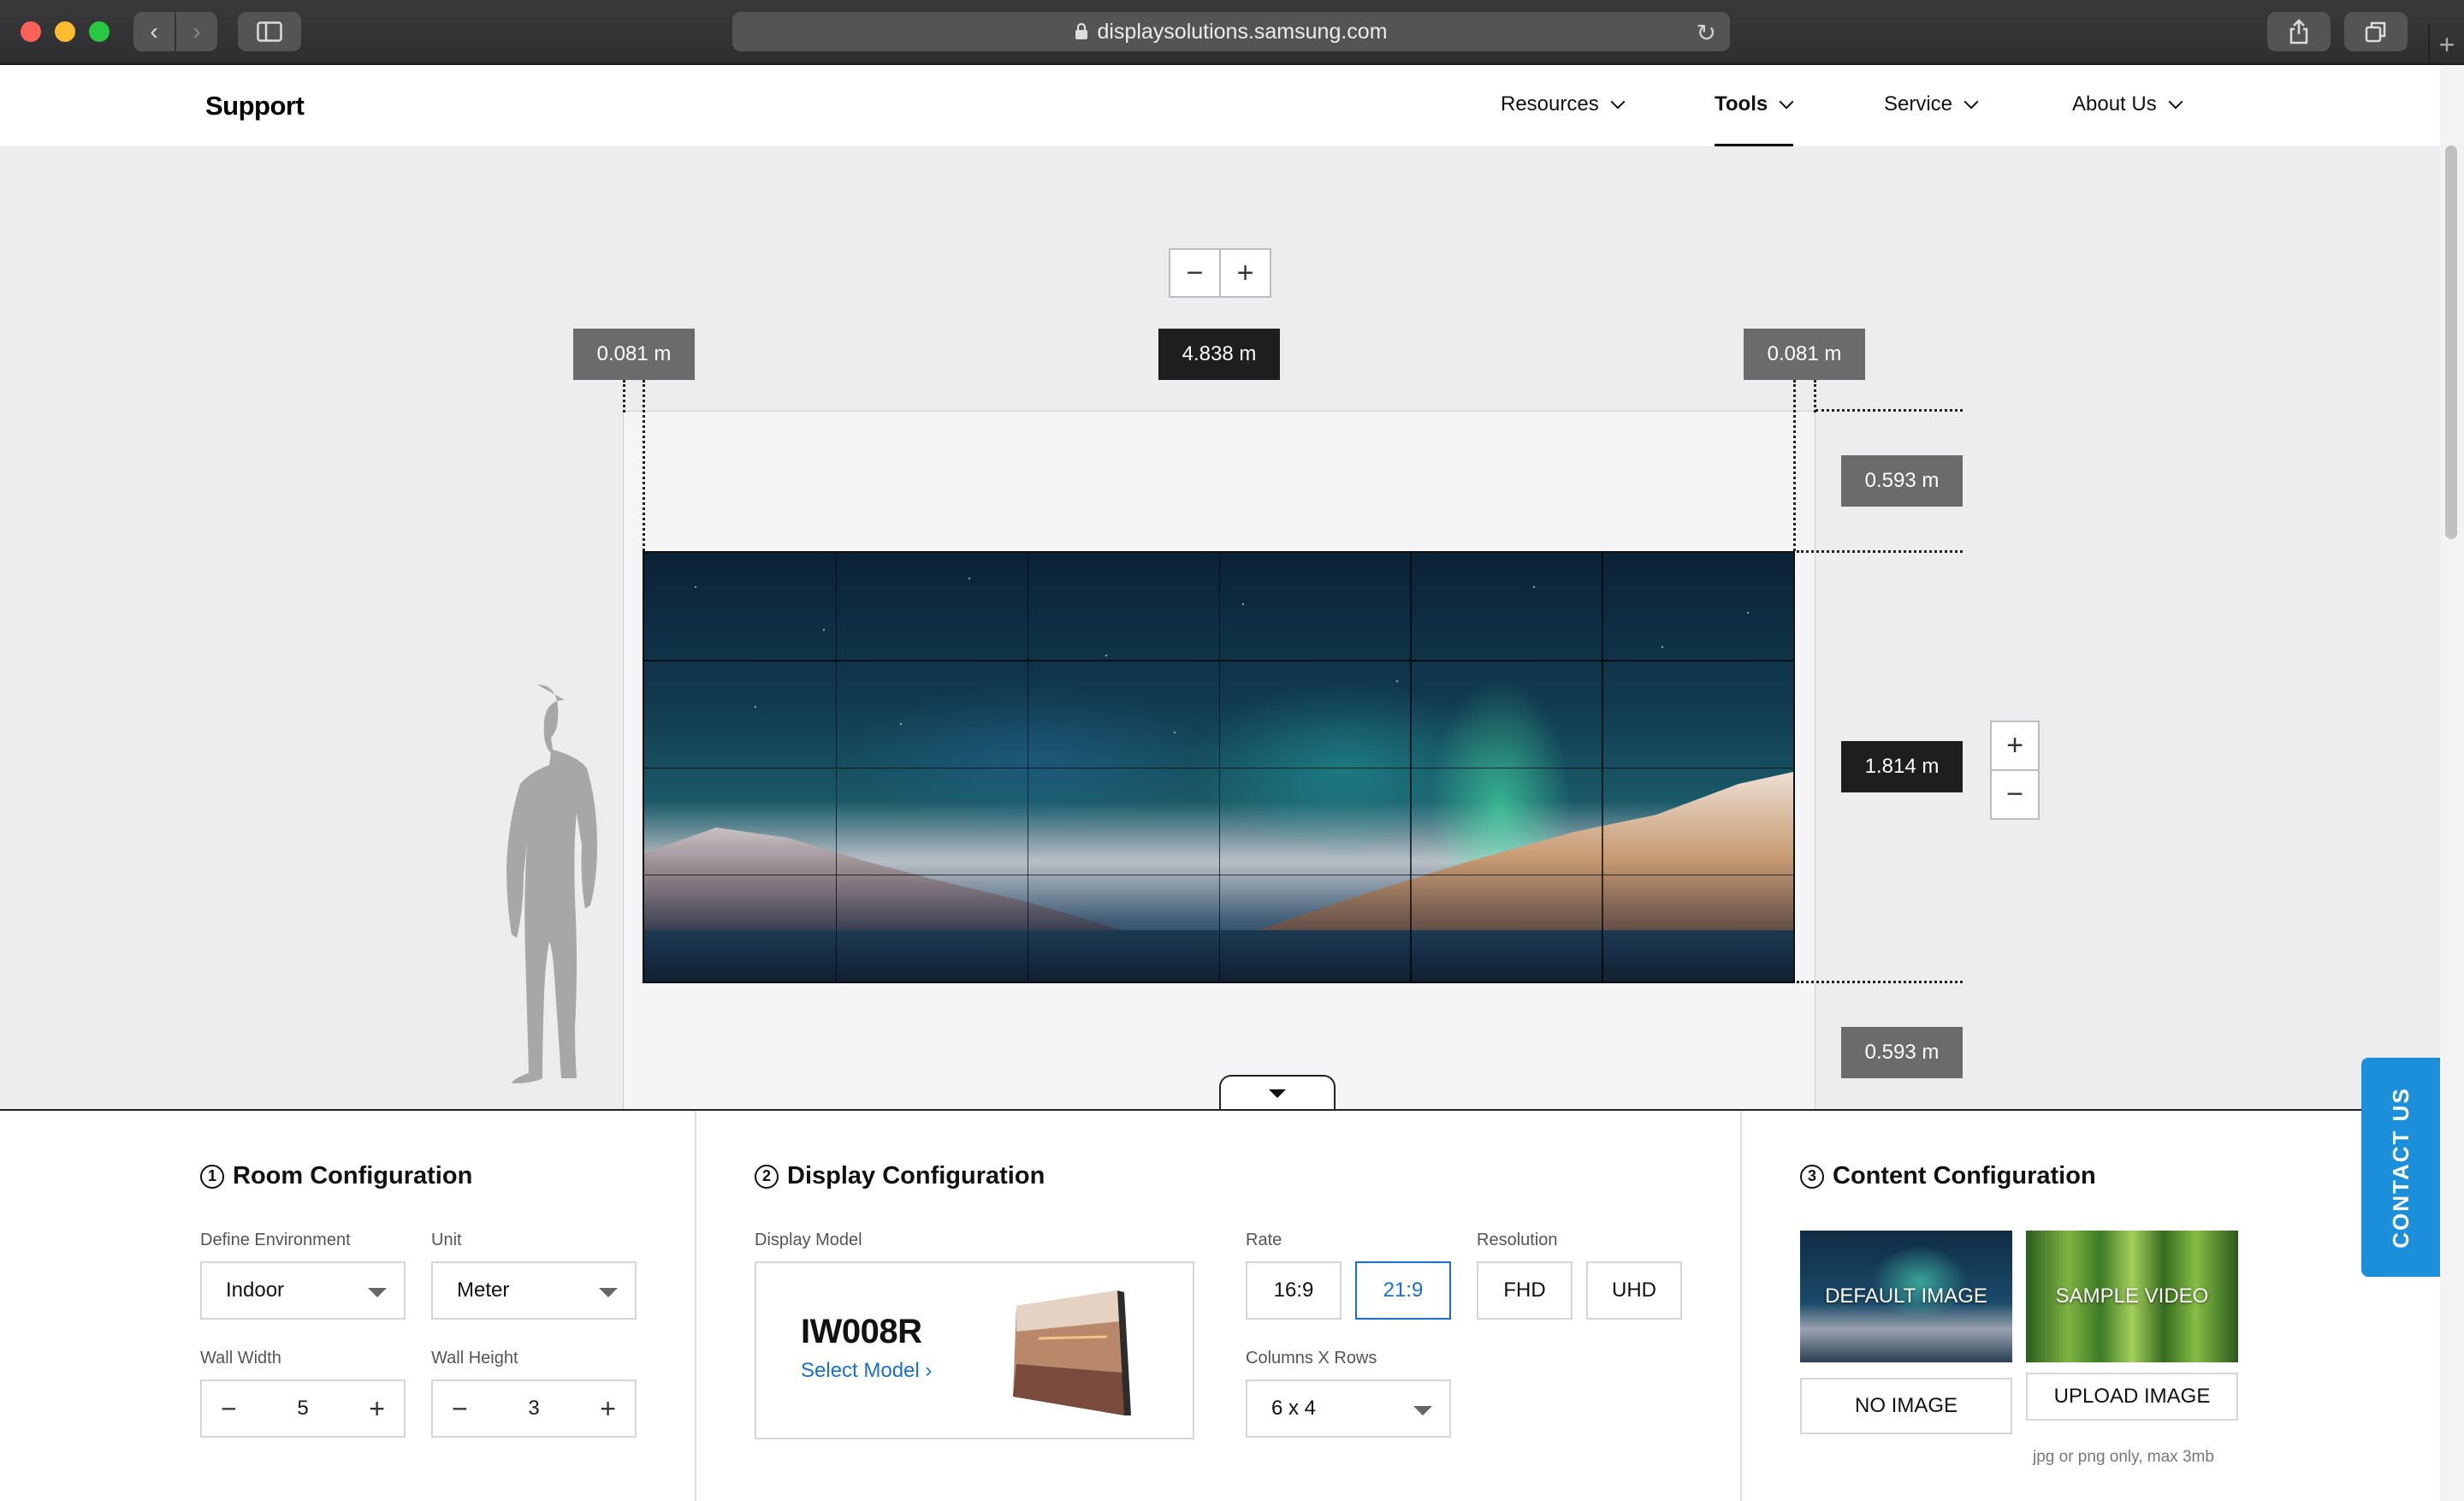  I want to click on rate-label: Rate, so click(1264, 1240).